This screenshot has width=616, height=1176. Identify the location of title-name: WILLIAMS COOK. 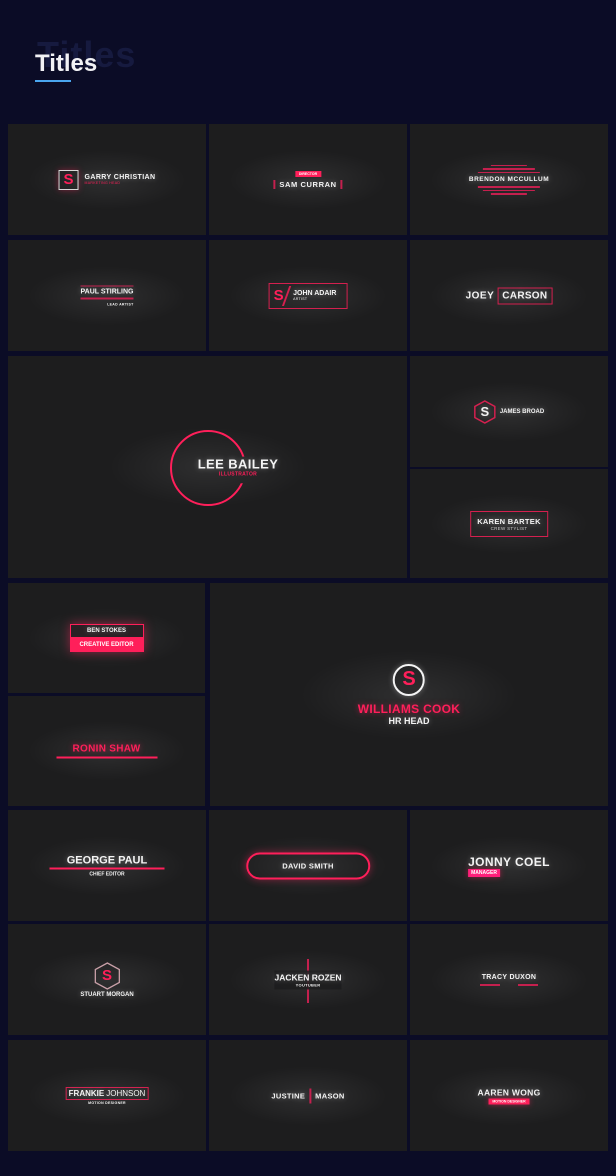
(409, 708).